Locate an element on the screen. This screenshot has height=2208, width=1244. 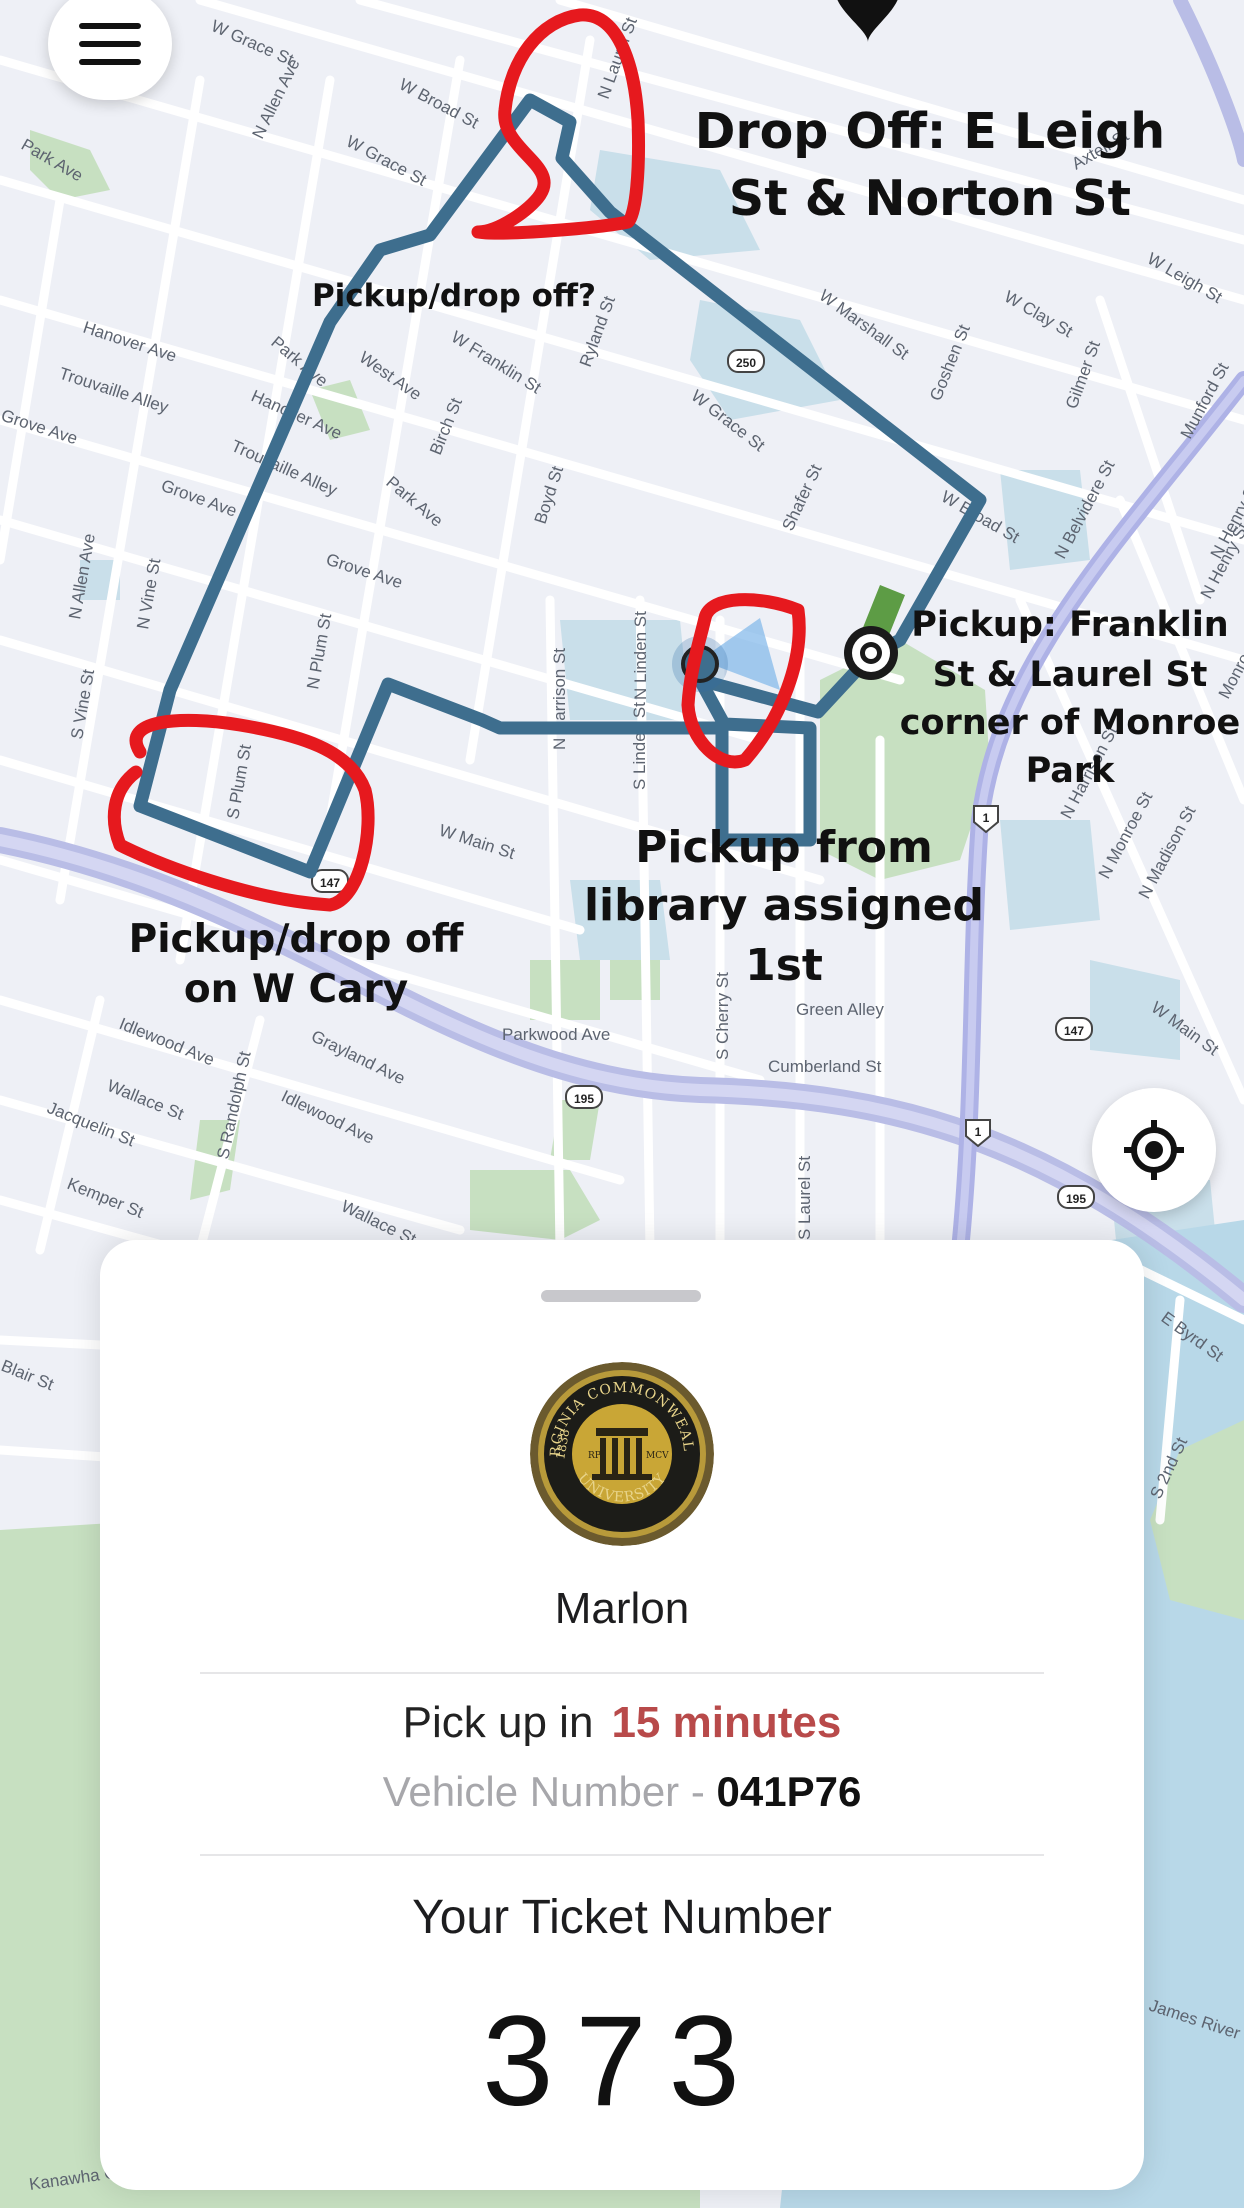
pickup-eta: Pick up in 15 minutes is located at coordinates (622, 1723).